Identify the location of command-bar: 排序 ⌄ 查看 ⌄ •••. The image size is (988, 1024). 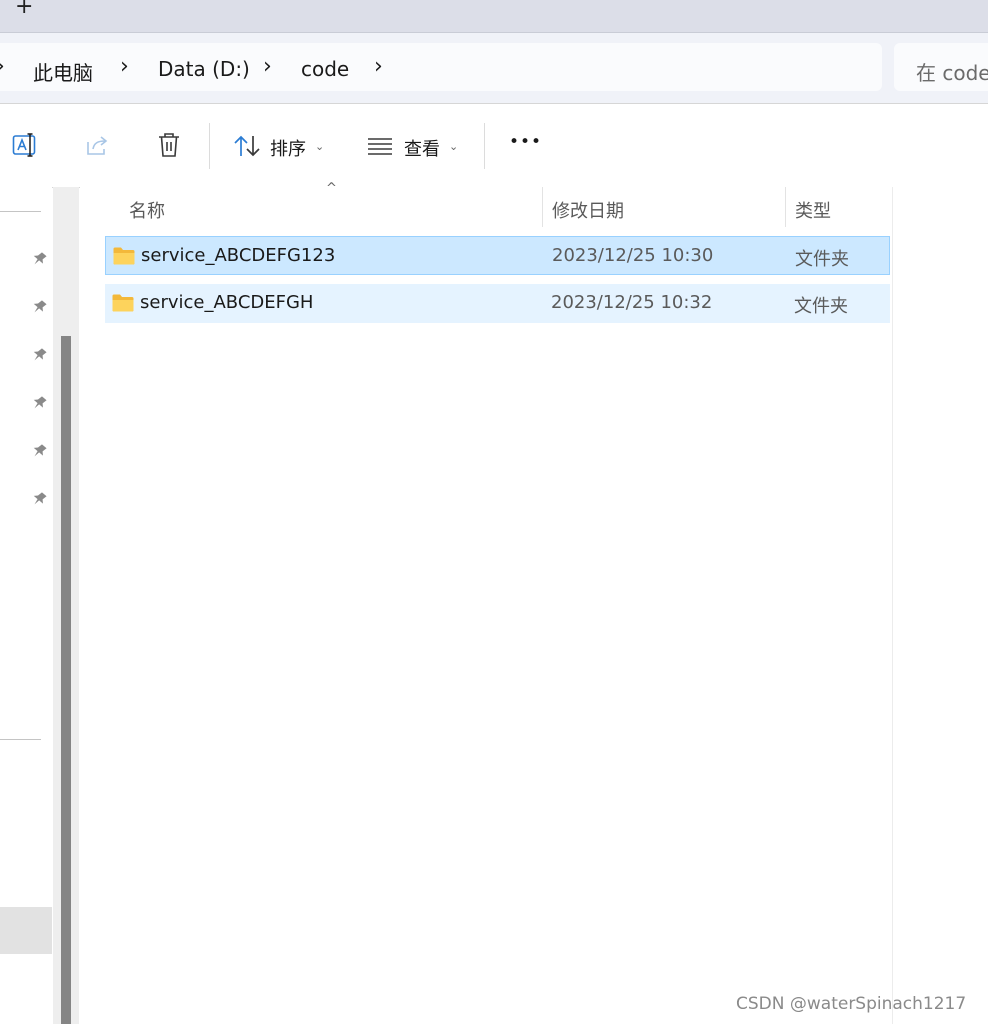
(494, 145).